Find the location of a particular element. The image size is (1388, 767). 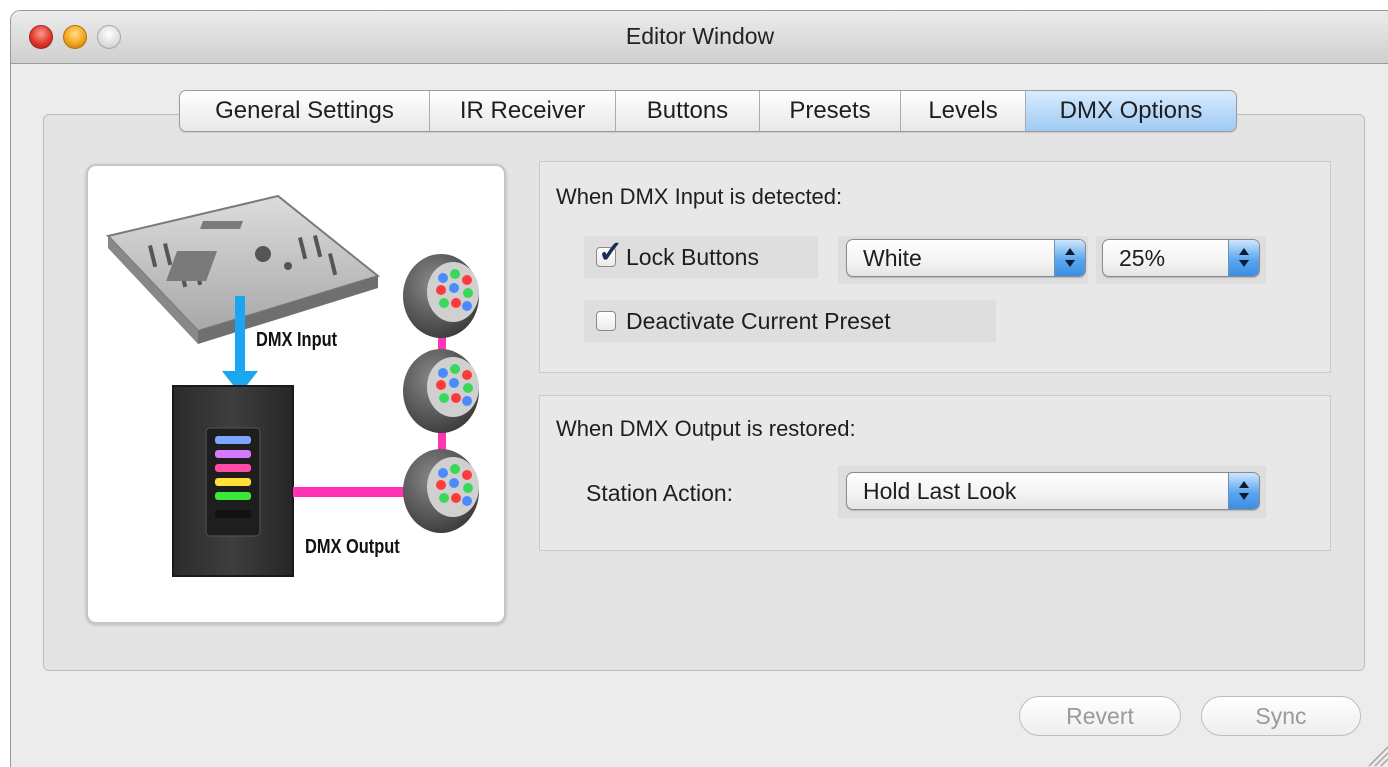

revert-button: Revert is located at coordinates (1100, 716).